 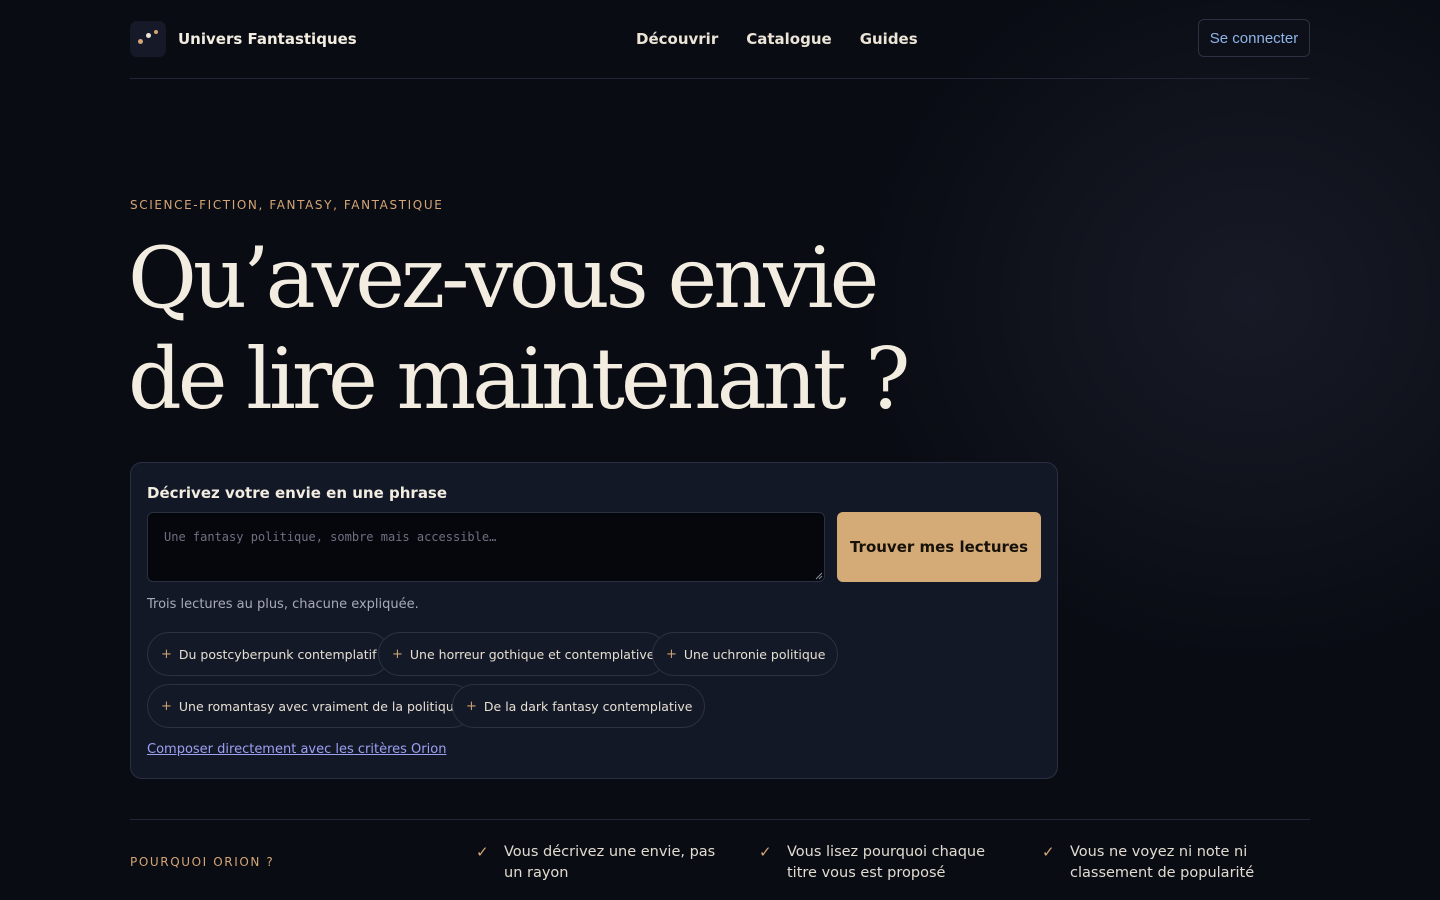 I want to click on main-nav: Découvrir Catalogue Guides, so click(x=777, y=39).